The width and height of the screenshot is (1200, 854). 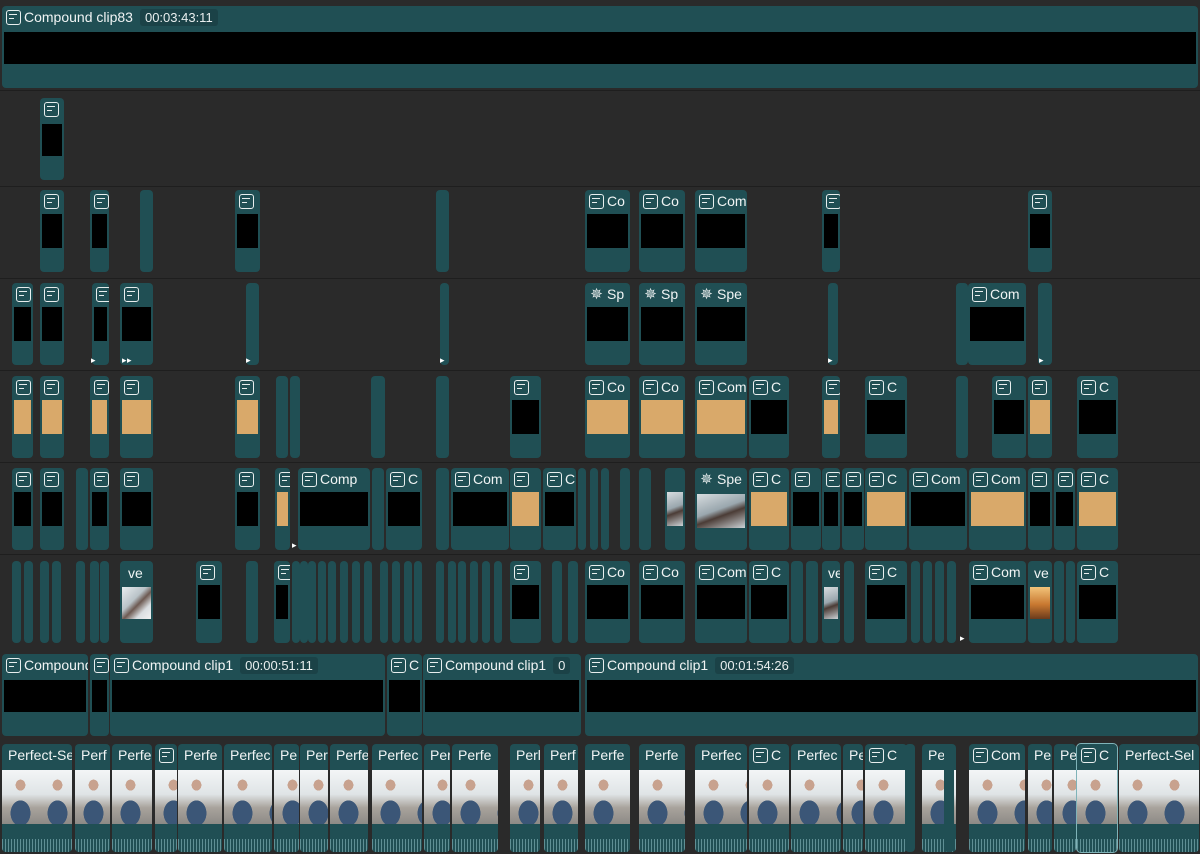 I want to click on media-clip: Perfect-Se, so click(x=37, y=798).